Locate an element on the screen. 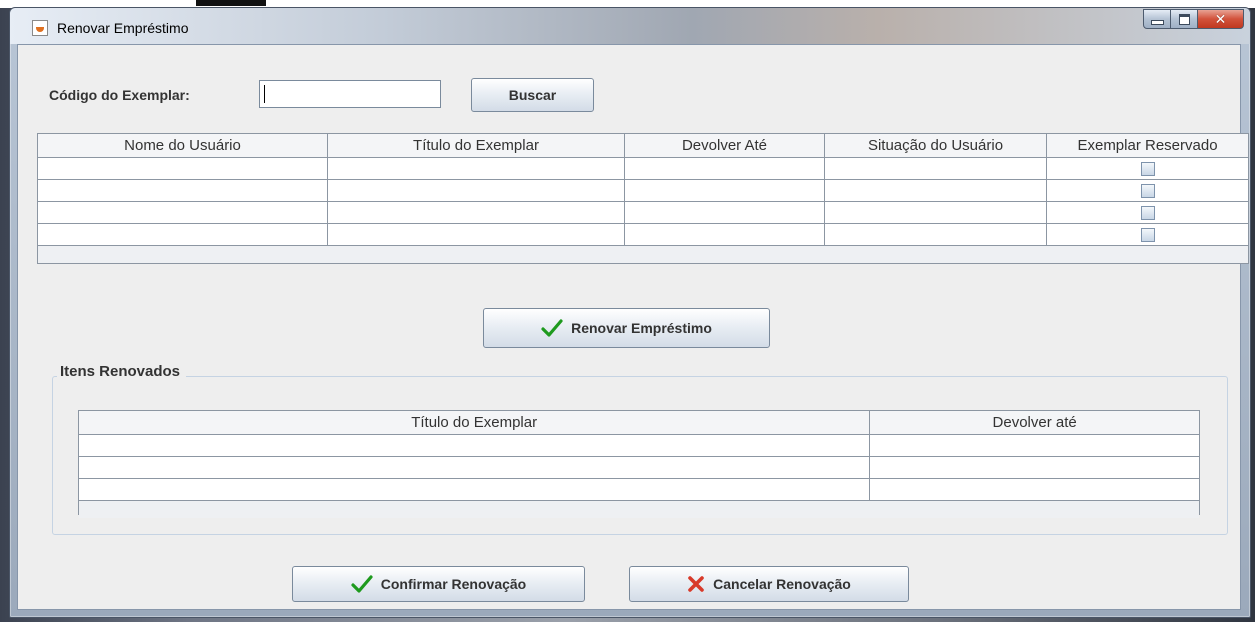 The height and width of the screenshot is (622, 1255). buscar-button: Buscar is located at coordinates (532, 95).